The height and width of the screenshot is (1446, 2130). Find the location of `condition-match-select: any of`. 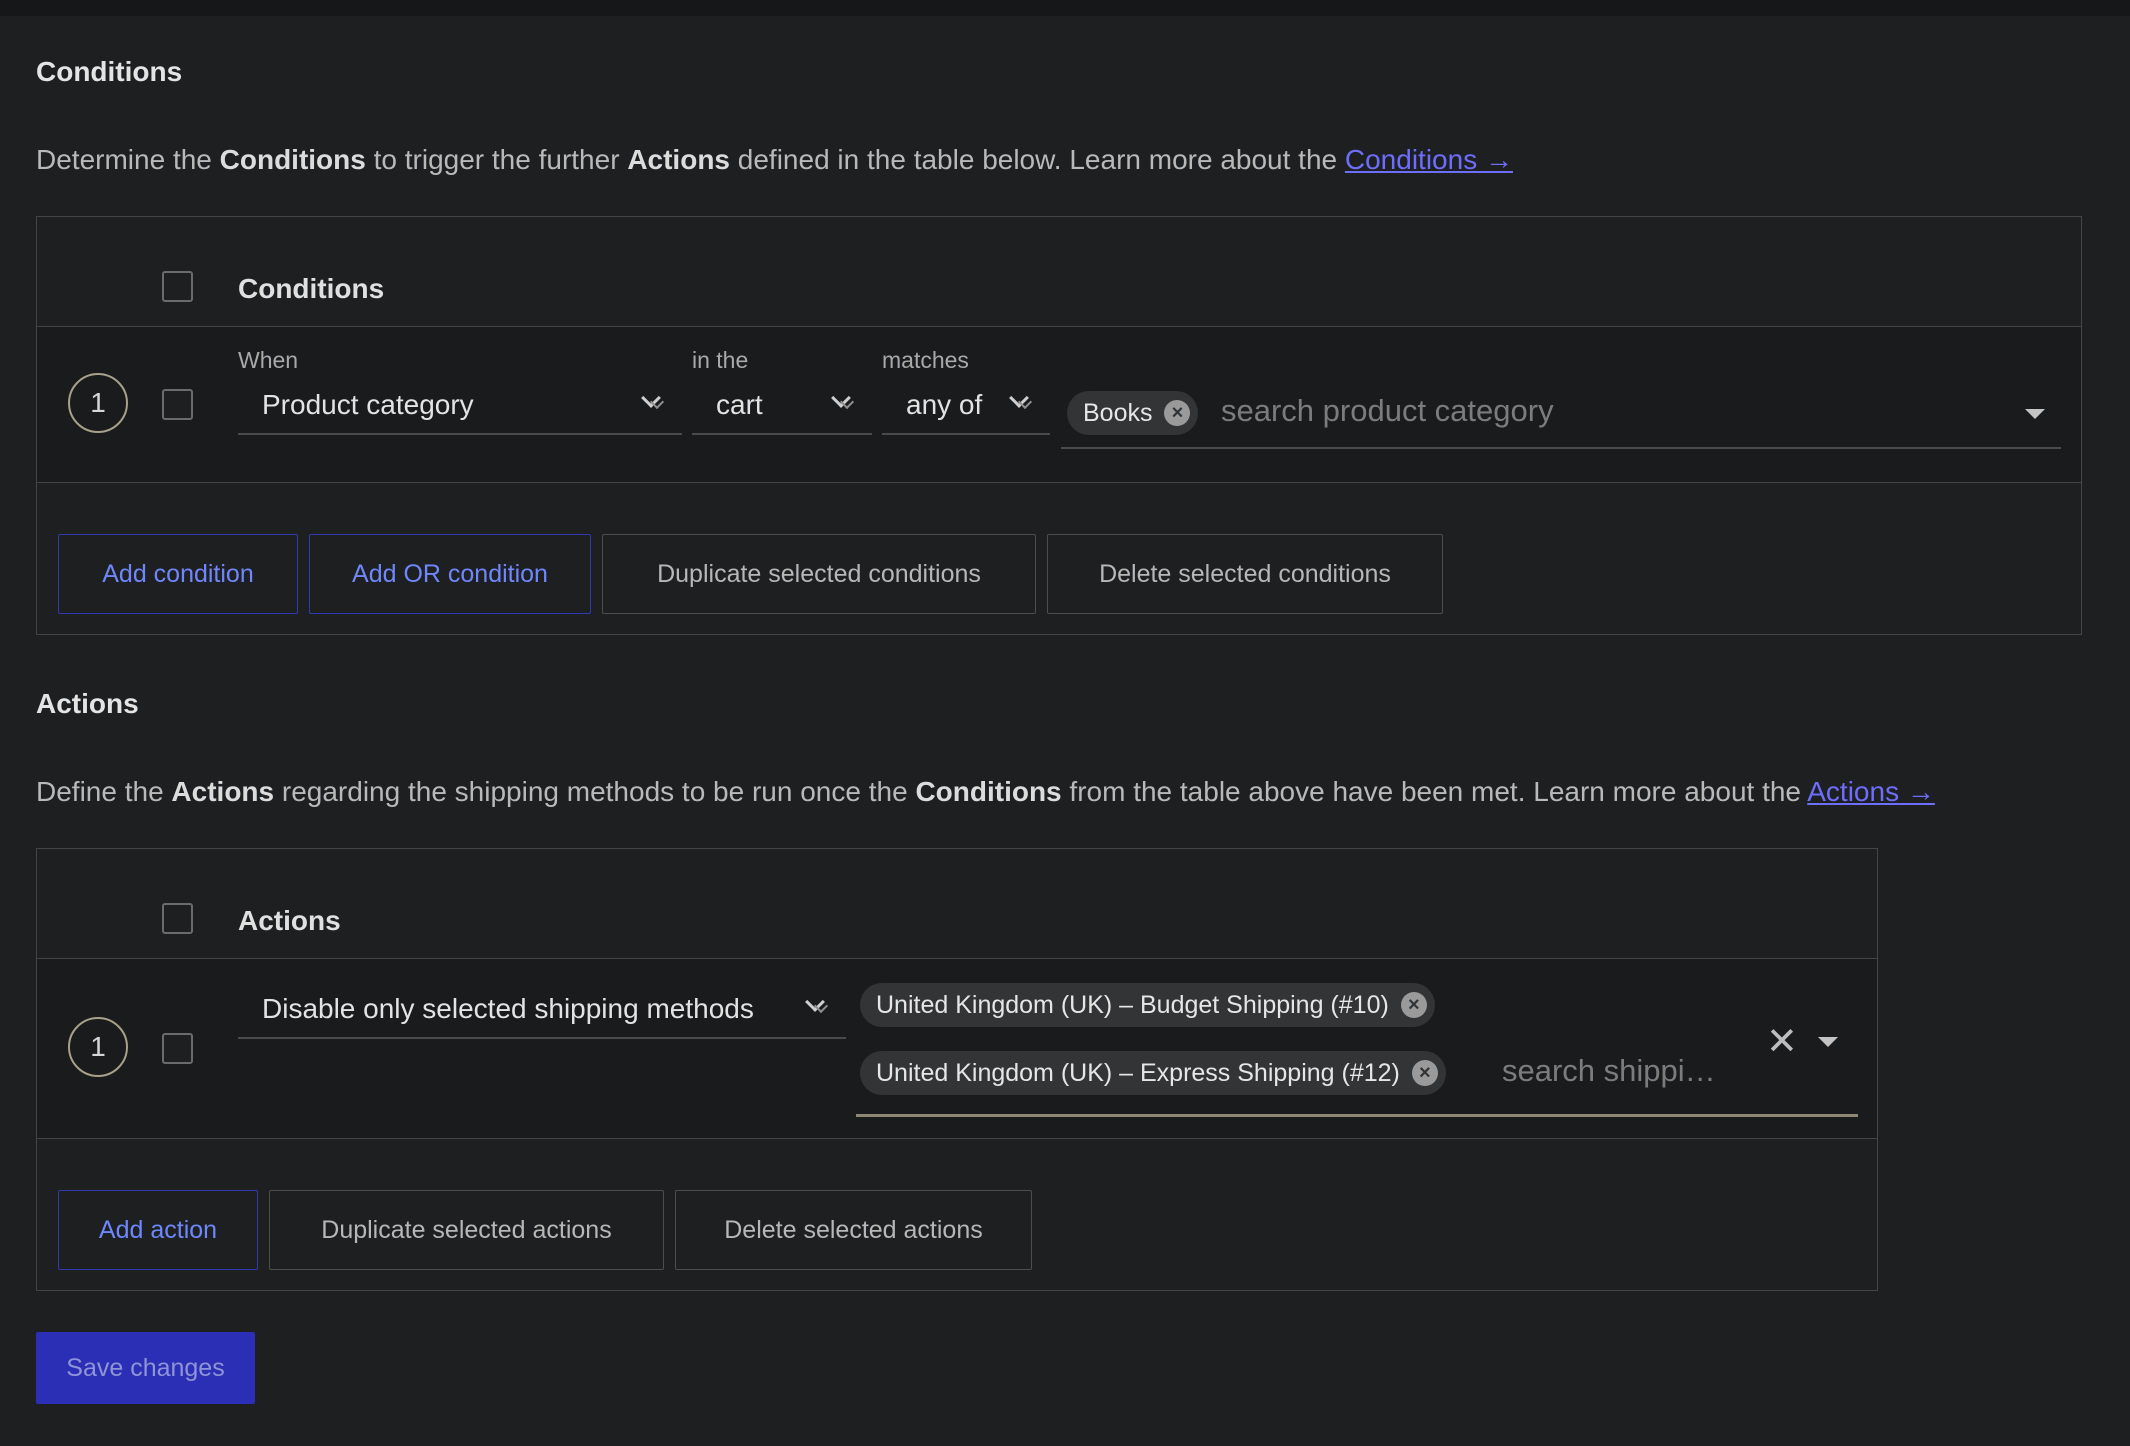

condition-match-select: any of is located at coordinates (966, 407).